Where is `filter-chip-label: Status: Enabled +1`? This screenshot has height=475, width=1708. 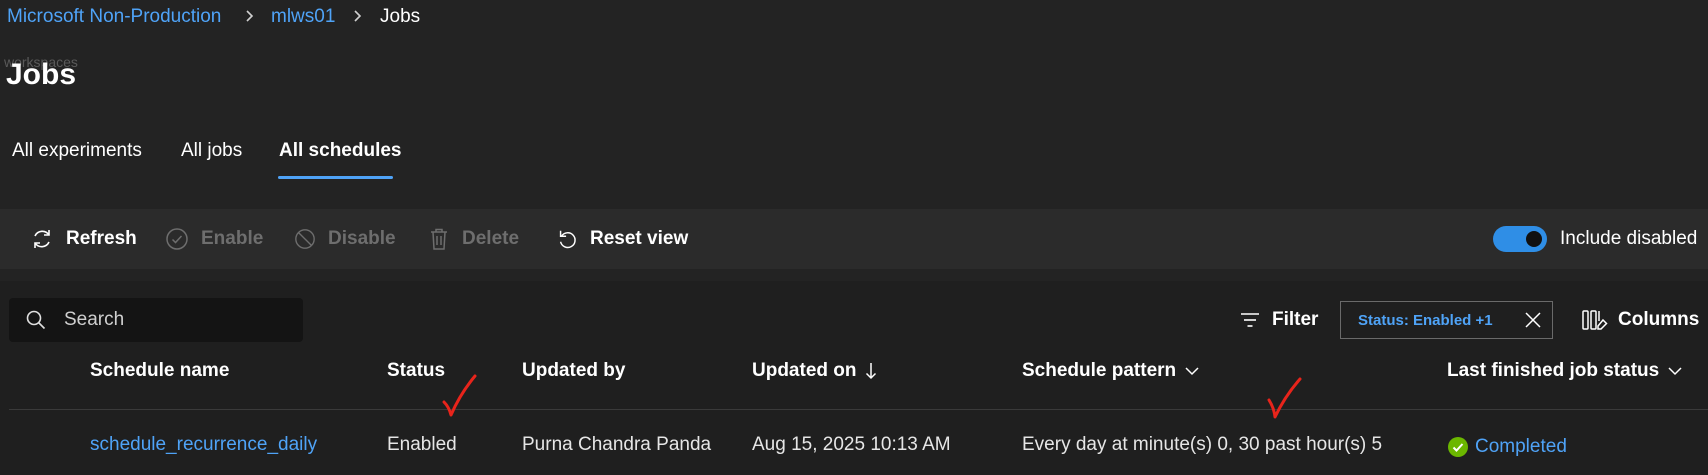 filter-chip-label: Status: Enabled +1 is located at coordinates (1425, 320).